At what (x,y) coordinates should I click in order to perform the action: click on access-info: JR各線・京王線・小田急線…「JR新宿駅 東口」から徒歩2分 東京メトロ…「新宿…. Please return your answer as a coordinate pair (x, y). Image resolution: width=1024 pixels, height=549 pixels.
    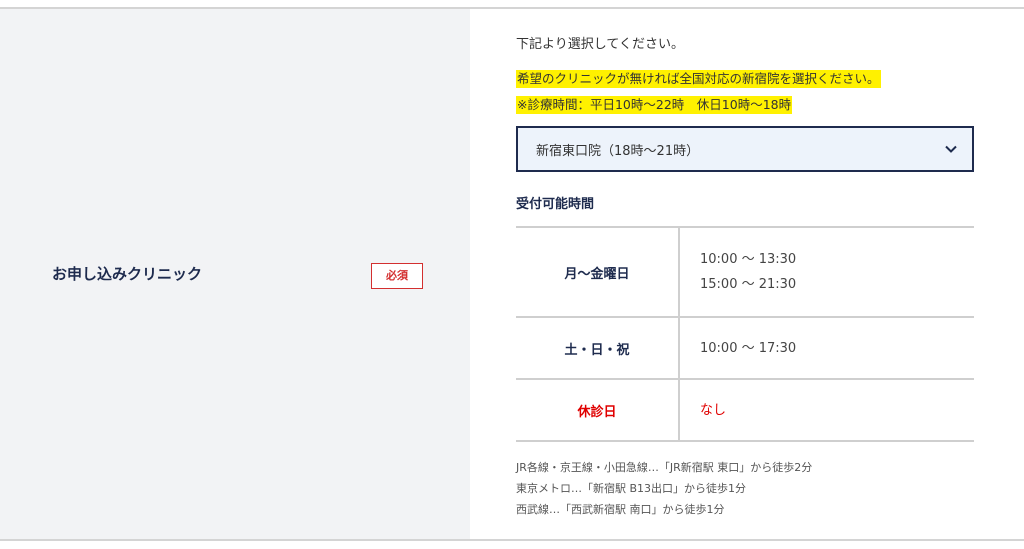
    Looking at the image, I should click on (664, 488).